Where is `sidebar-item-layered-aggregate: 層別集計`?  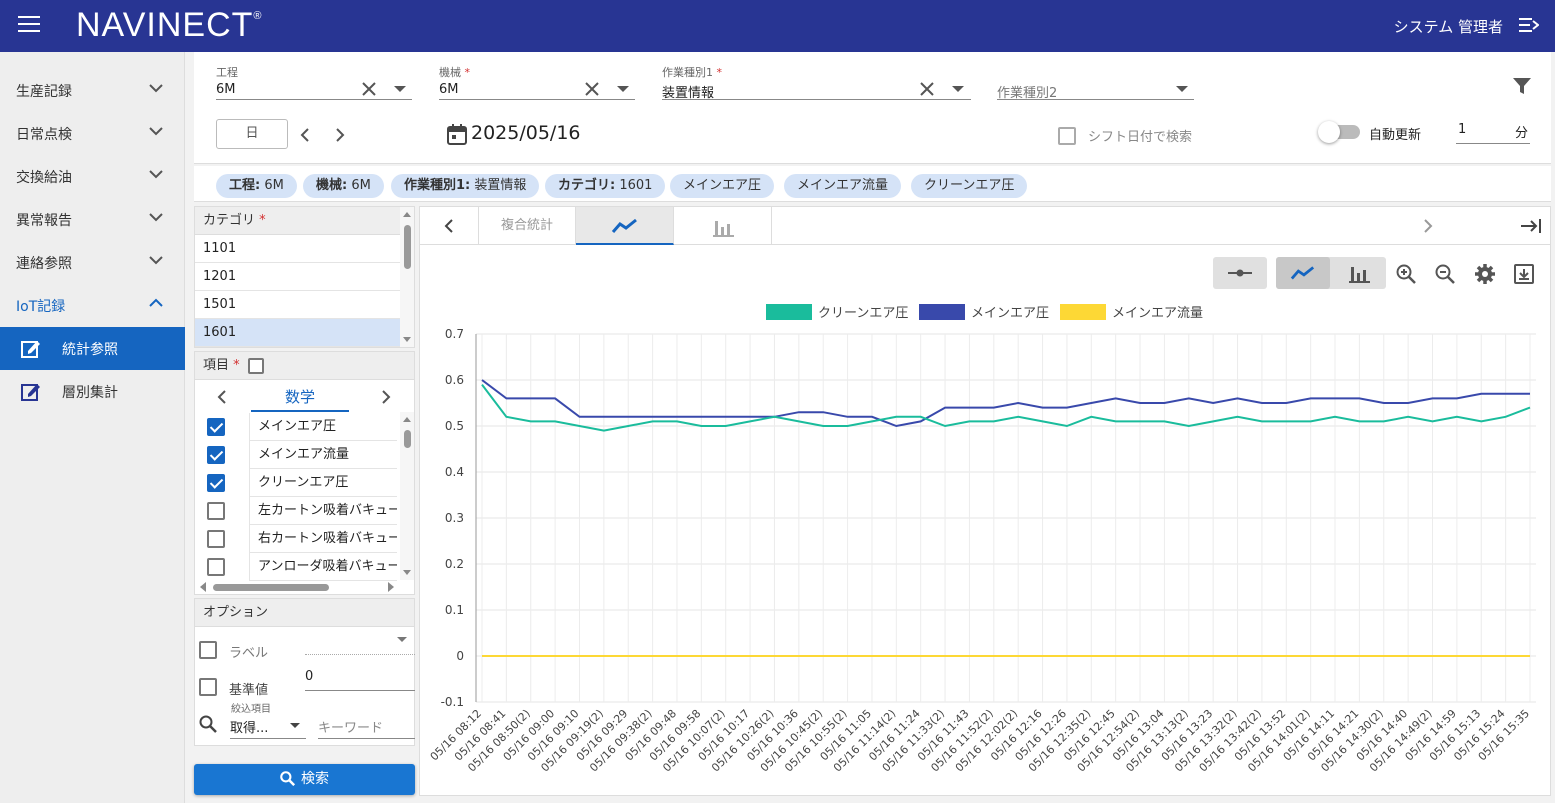
sidebar-item-layered-aggregate: 層別集計 is located at coordinates (92, 391).